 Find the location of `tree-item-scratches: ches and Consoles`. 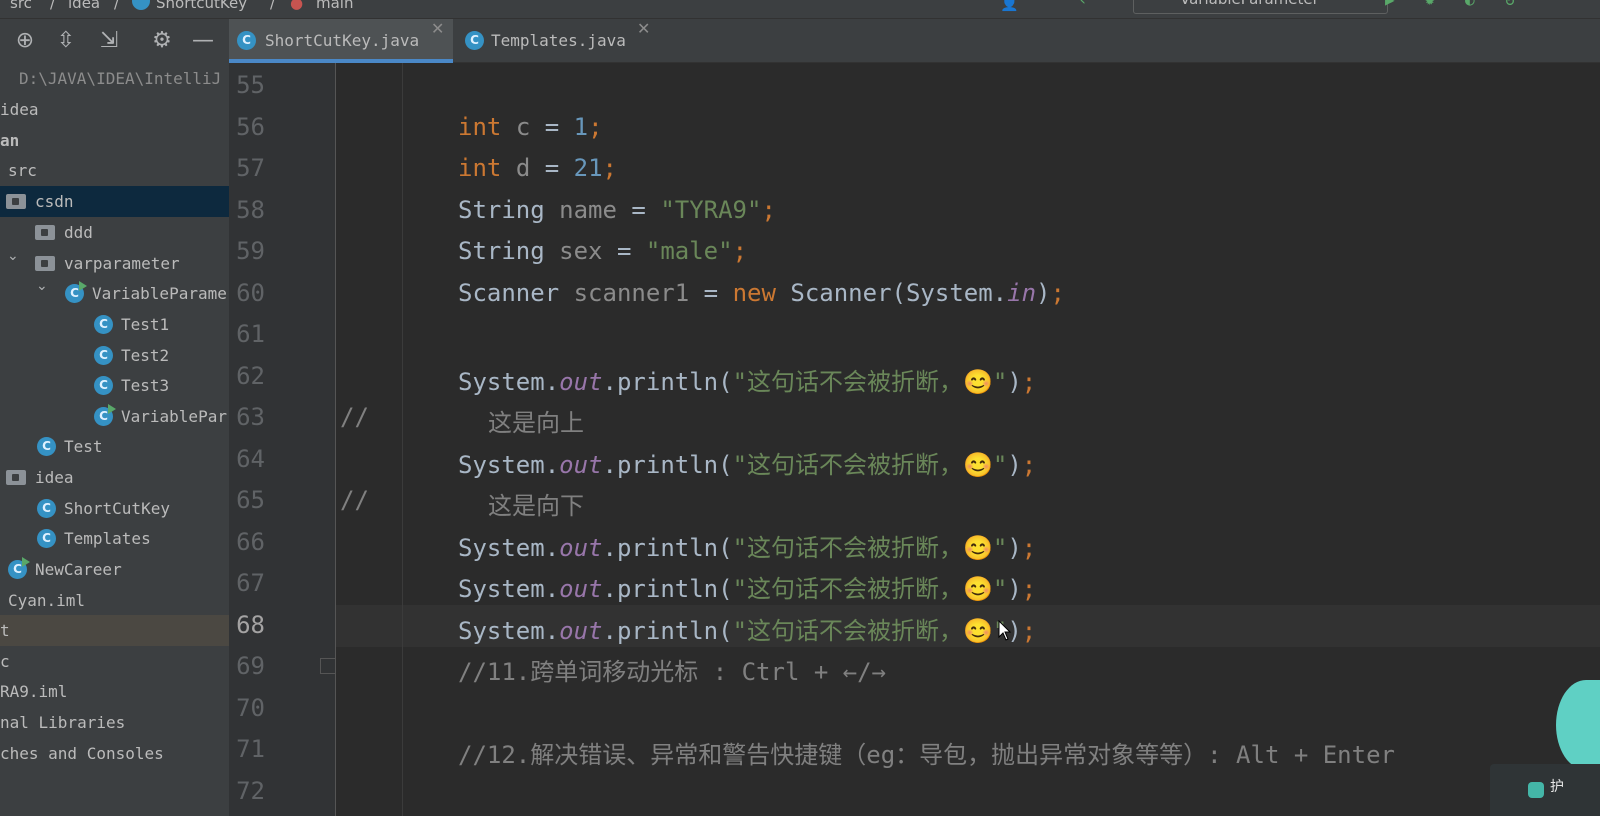

tree-item-scratches: ches and Consoles is located at coordinates (114, 753).